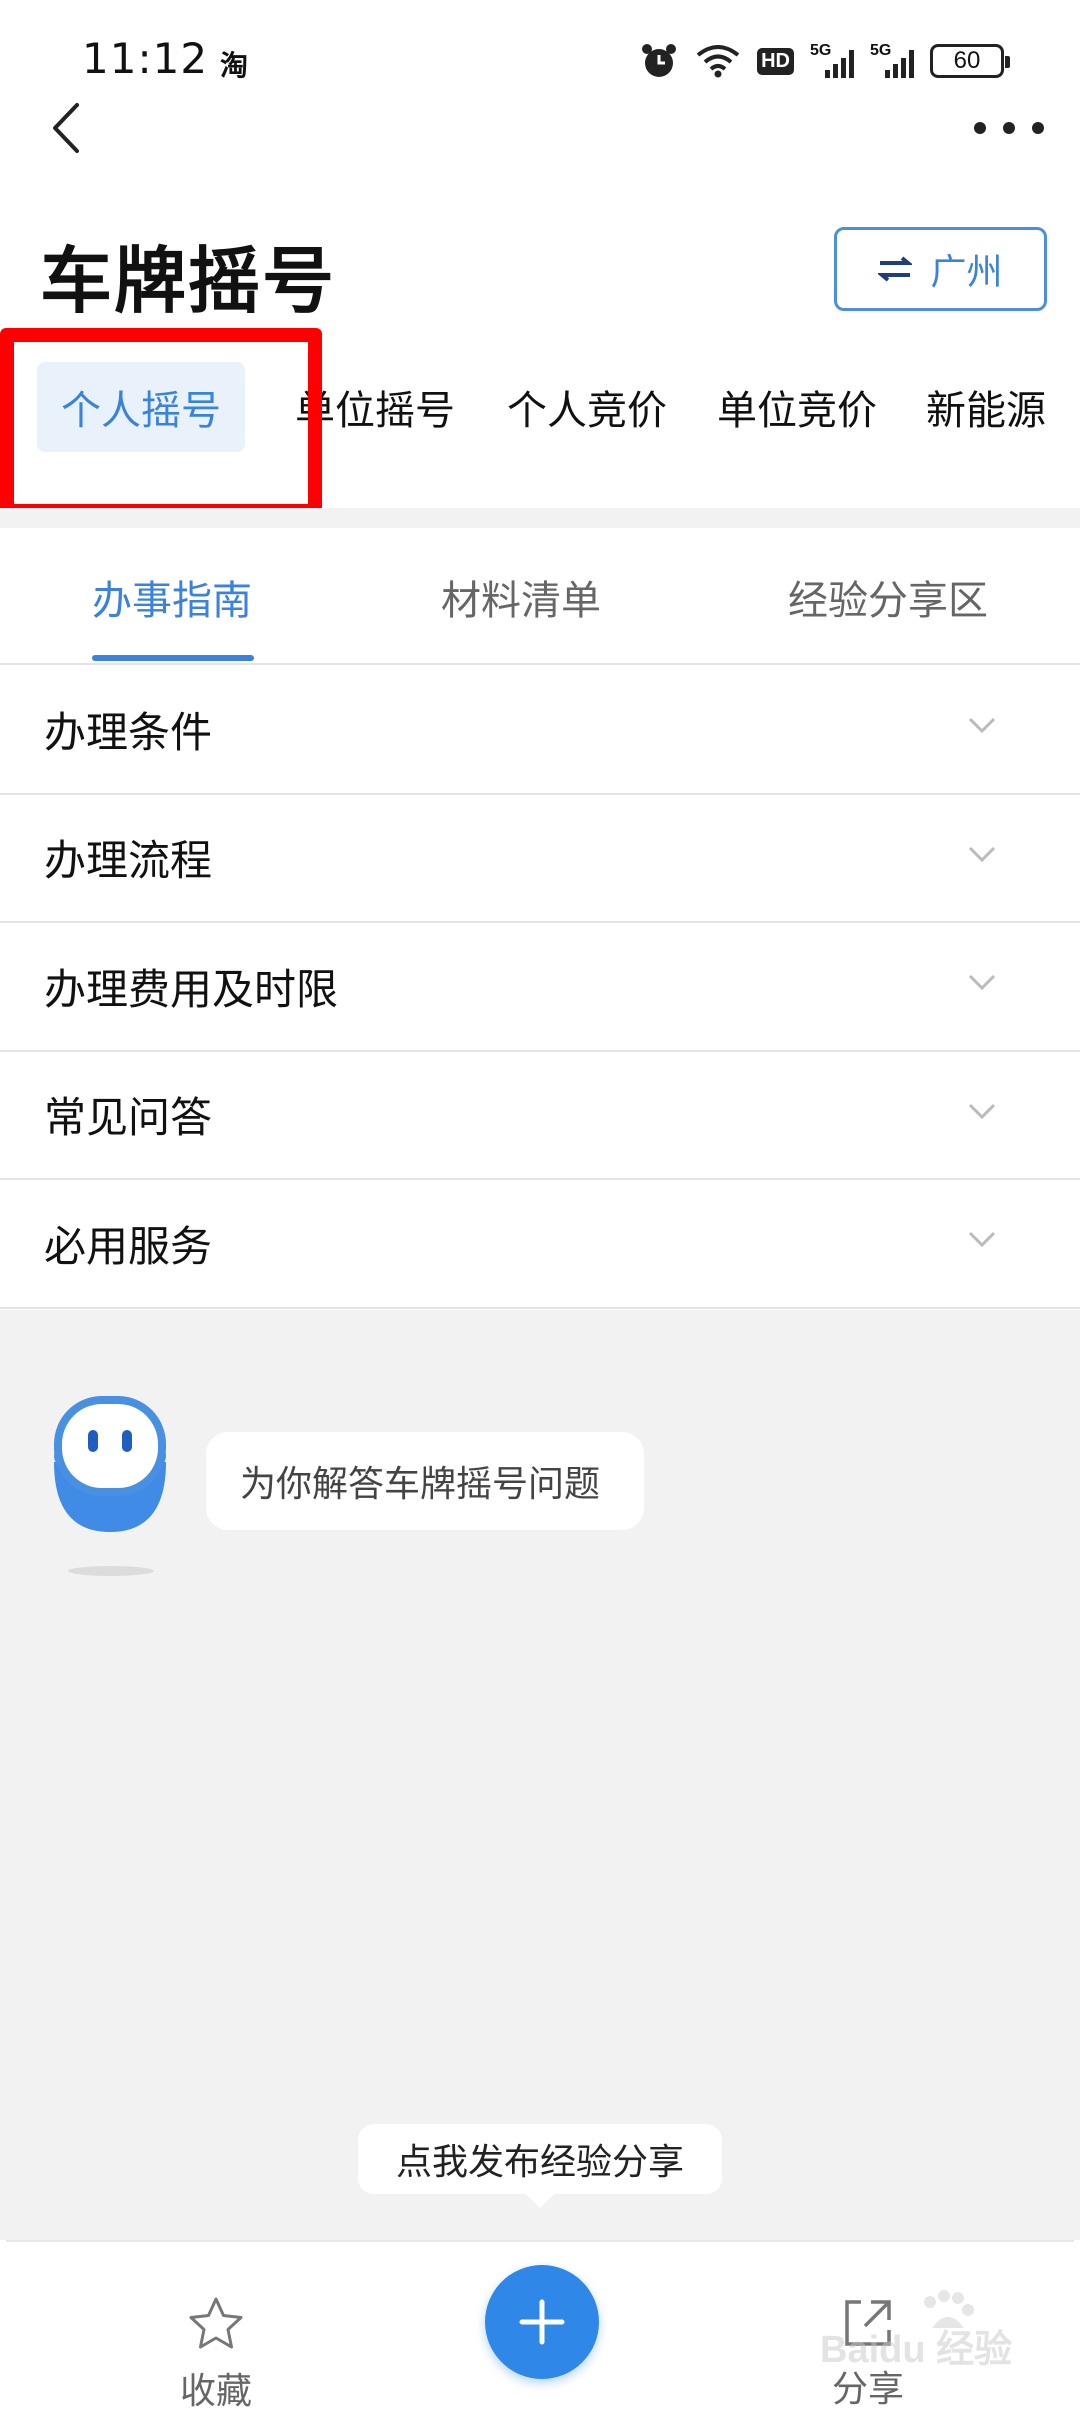 This screenshot has height=2412, width=1080. Describe the element at coordinates (970, 61) in the screenshot. I see `battery-icon: 60` at that location.